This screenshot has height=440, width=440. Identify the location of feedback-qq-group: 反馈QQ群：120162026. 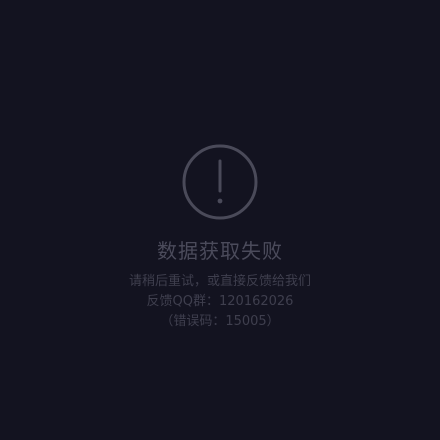
(220, 301).